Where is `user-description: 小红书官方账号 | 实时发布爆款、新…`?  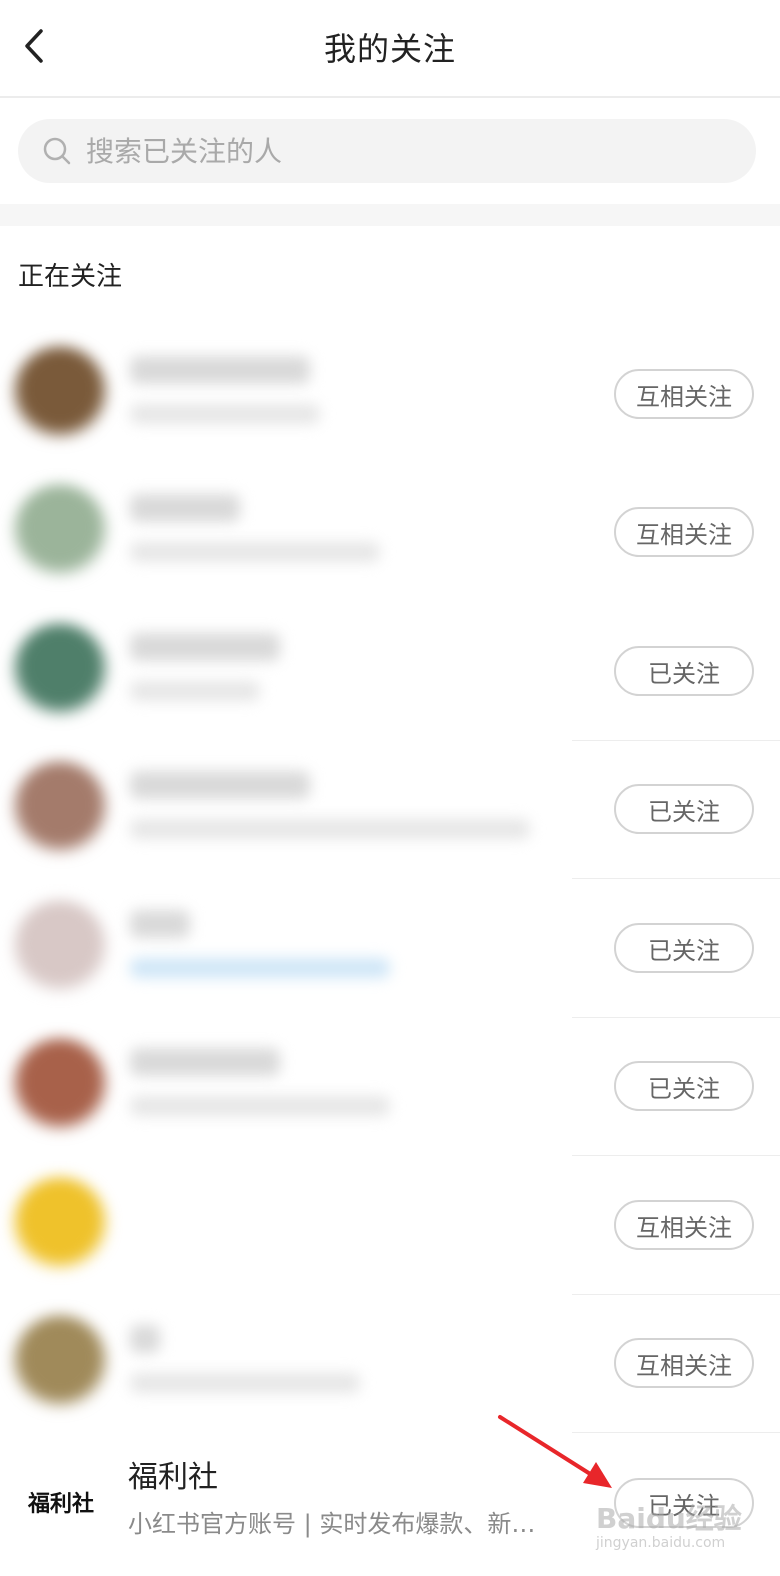 user-description: 小红书官方账号 | 实时发布爆款、新… is located at coordinates (332, 1524).